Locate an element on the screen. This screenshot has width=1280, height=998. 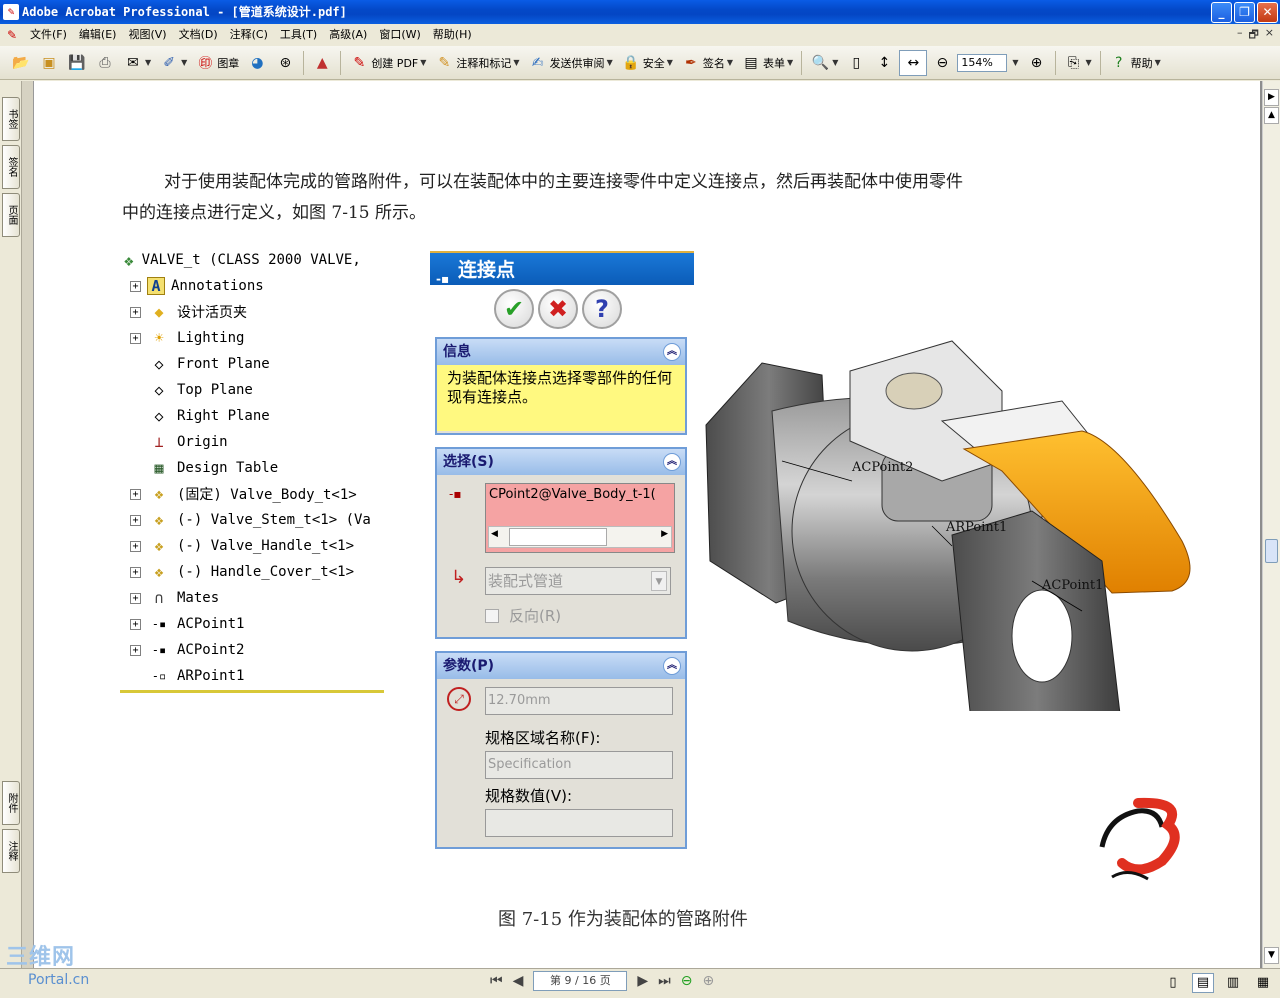
create-pdf-button: ✎ 创建 PDF ▼ is located at coordinates (387, 63).